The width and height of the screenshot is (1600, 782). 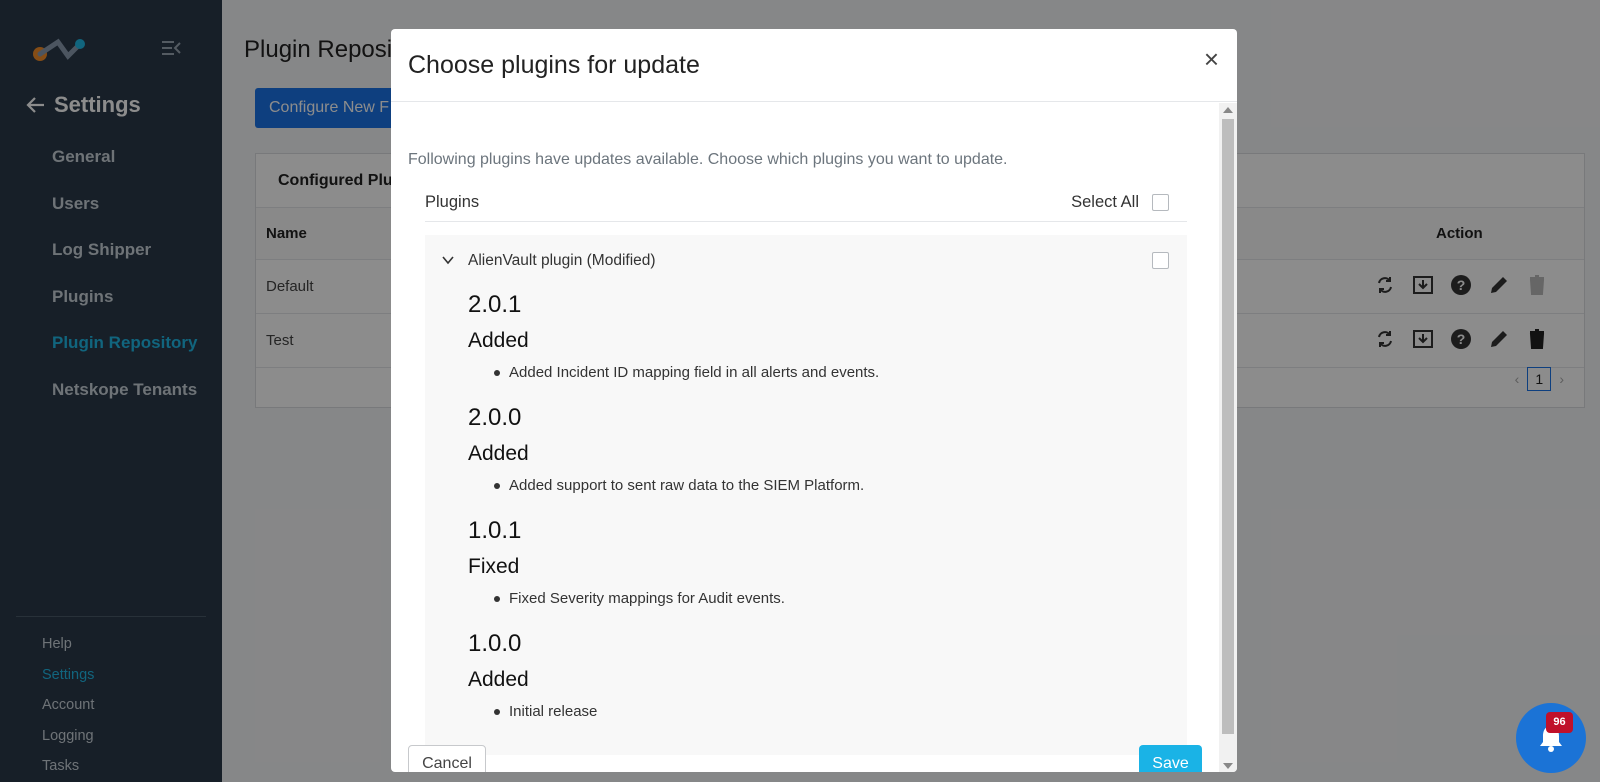 What do you see at coordinates (1211, 59) in the screenshot?
I see `close-icon: ×` at bounding box center [1211, 59].